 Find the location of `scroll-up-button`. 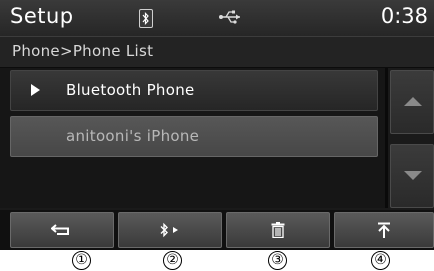

scroll-up-button is located at coordinates (412, 102).